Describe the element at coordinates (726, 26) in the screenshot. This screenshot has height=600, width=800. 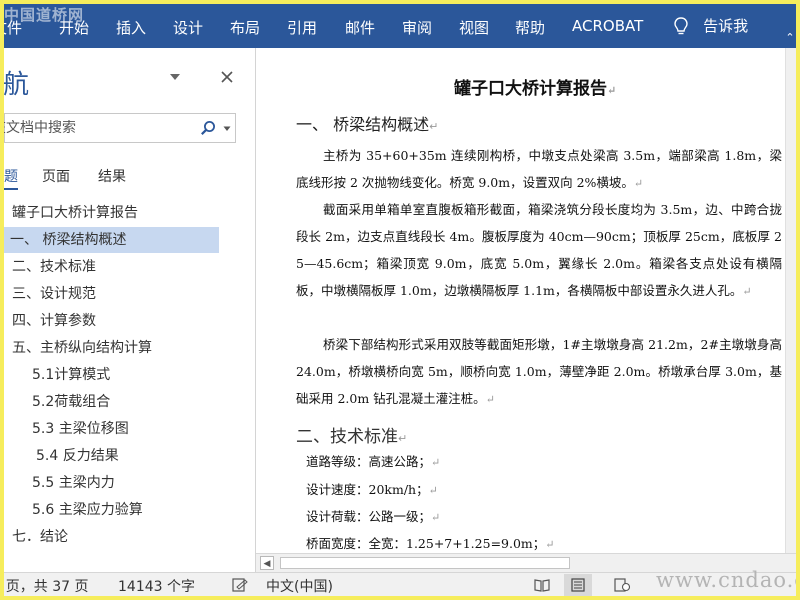
I see `tell-me-label: 告诉我` at that location.